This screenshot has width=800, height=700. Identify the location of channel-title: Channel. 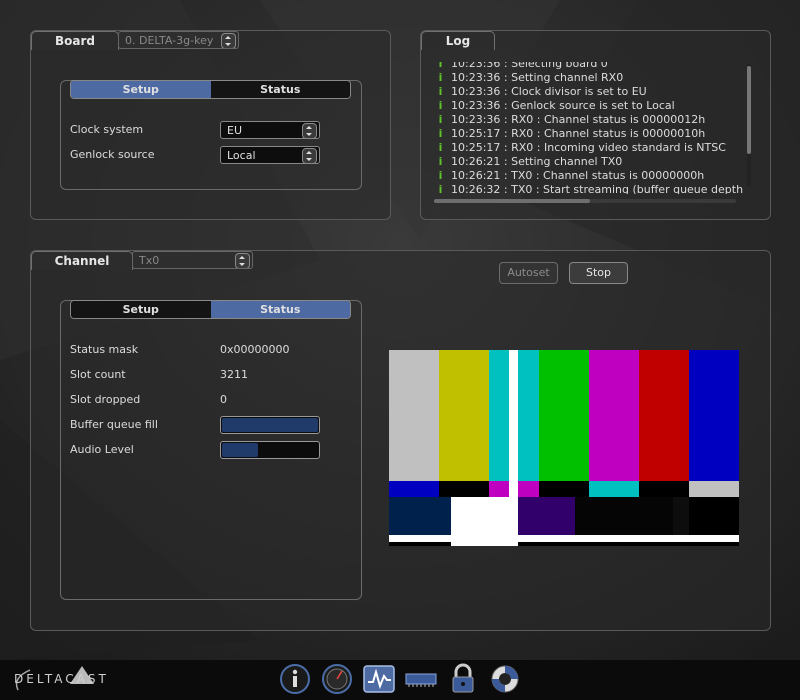
(82, 260).